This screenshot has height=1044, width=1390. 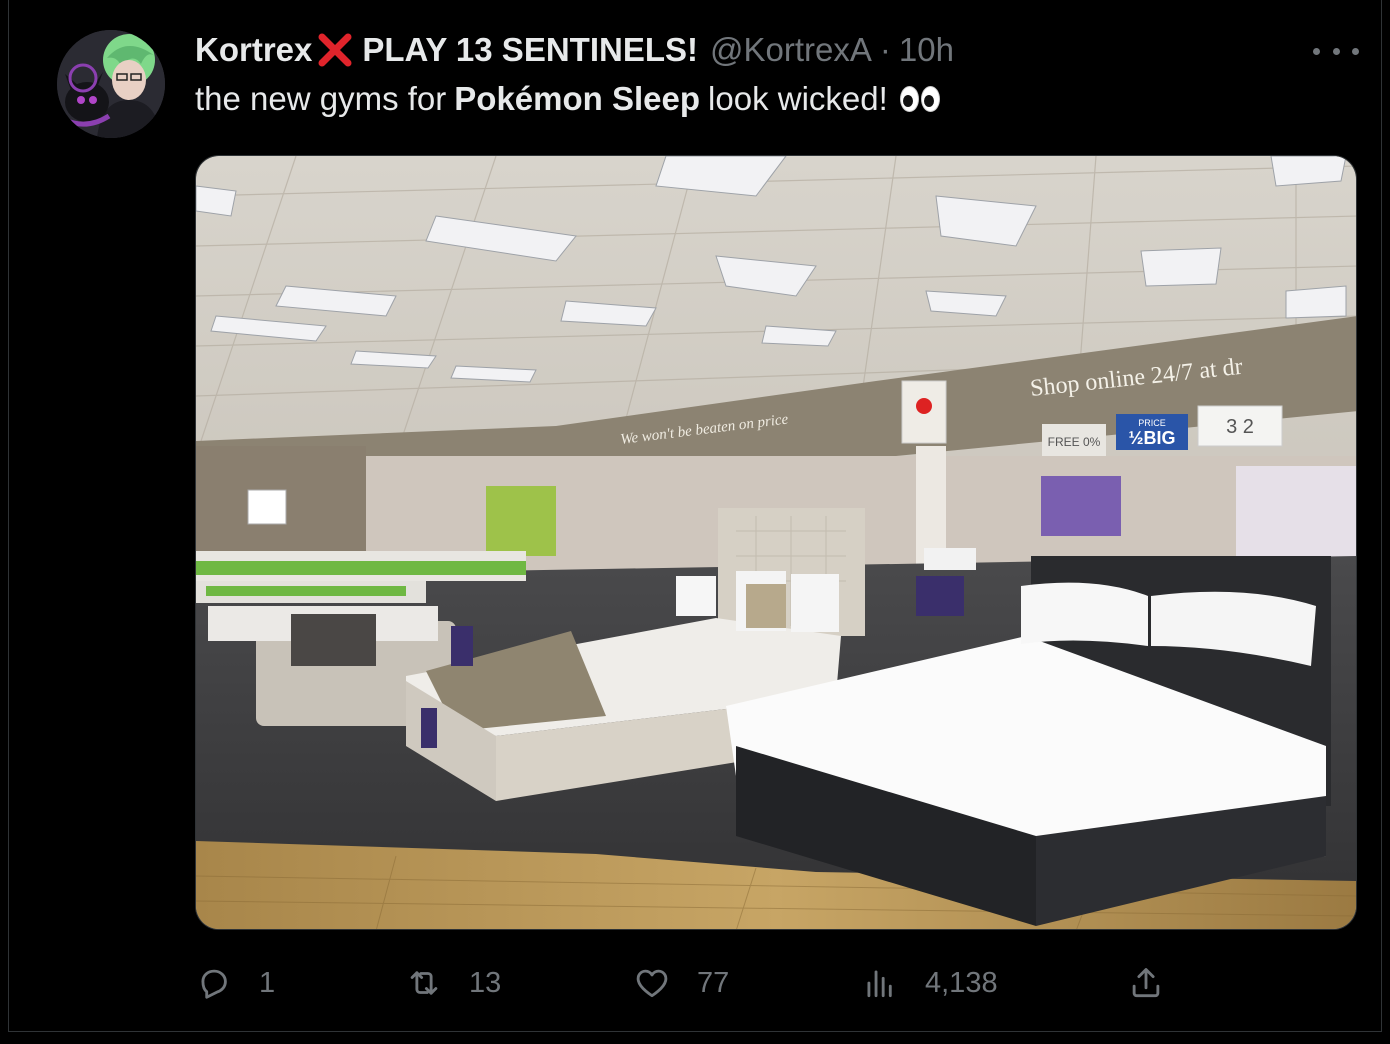 I want to click on svg-text: 3 2, so click(x=1240, y=427).